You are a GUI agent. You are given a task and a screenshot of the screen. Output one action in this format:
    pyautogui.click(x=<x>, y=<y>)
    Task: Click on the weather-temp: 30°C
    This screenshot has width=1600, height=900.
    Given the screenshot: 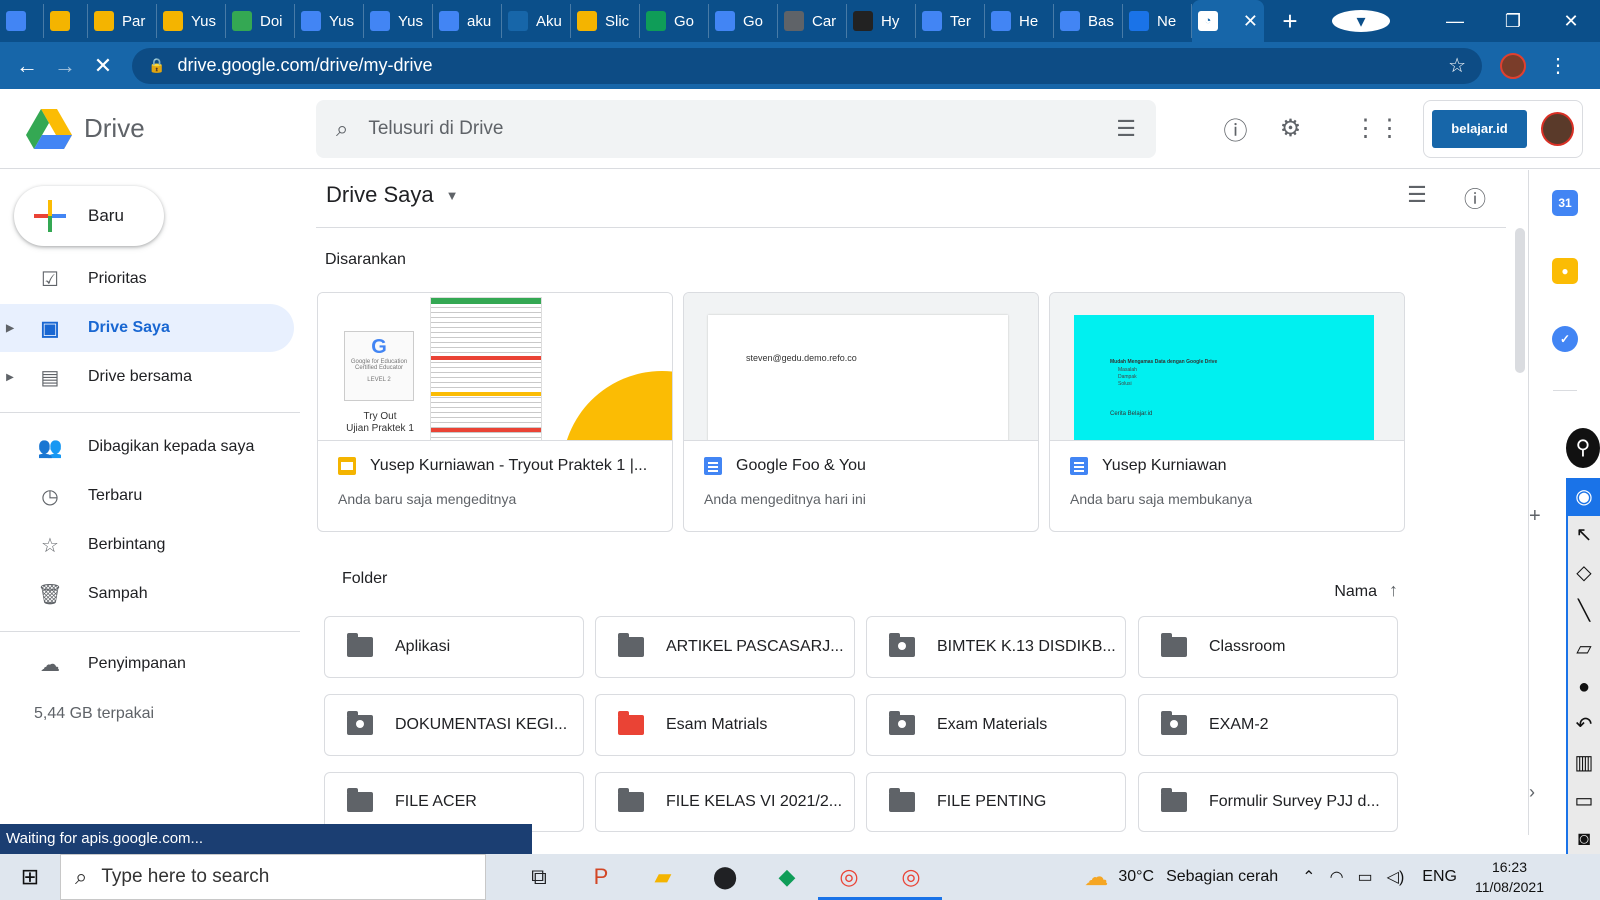 What is the action you would take?
    pyautogui.click(x=1136, y=877)
    